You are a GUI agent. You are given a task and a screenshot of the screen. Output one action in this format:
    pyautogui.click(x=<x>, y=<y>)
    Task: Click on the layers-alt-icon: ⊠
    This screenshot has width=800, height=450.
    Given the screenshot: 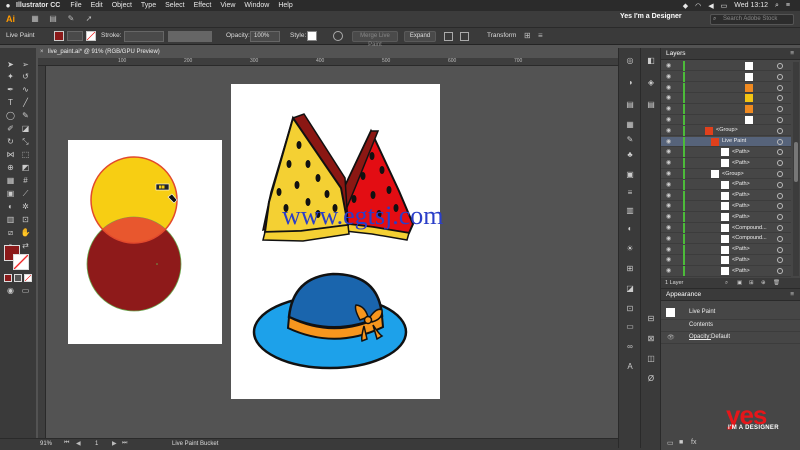 What is the action you would take?
    pyautogui.click(x=651, y=339)
    